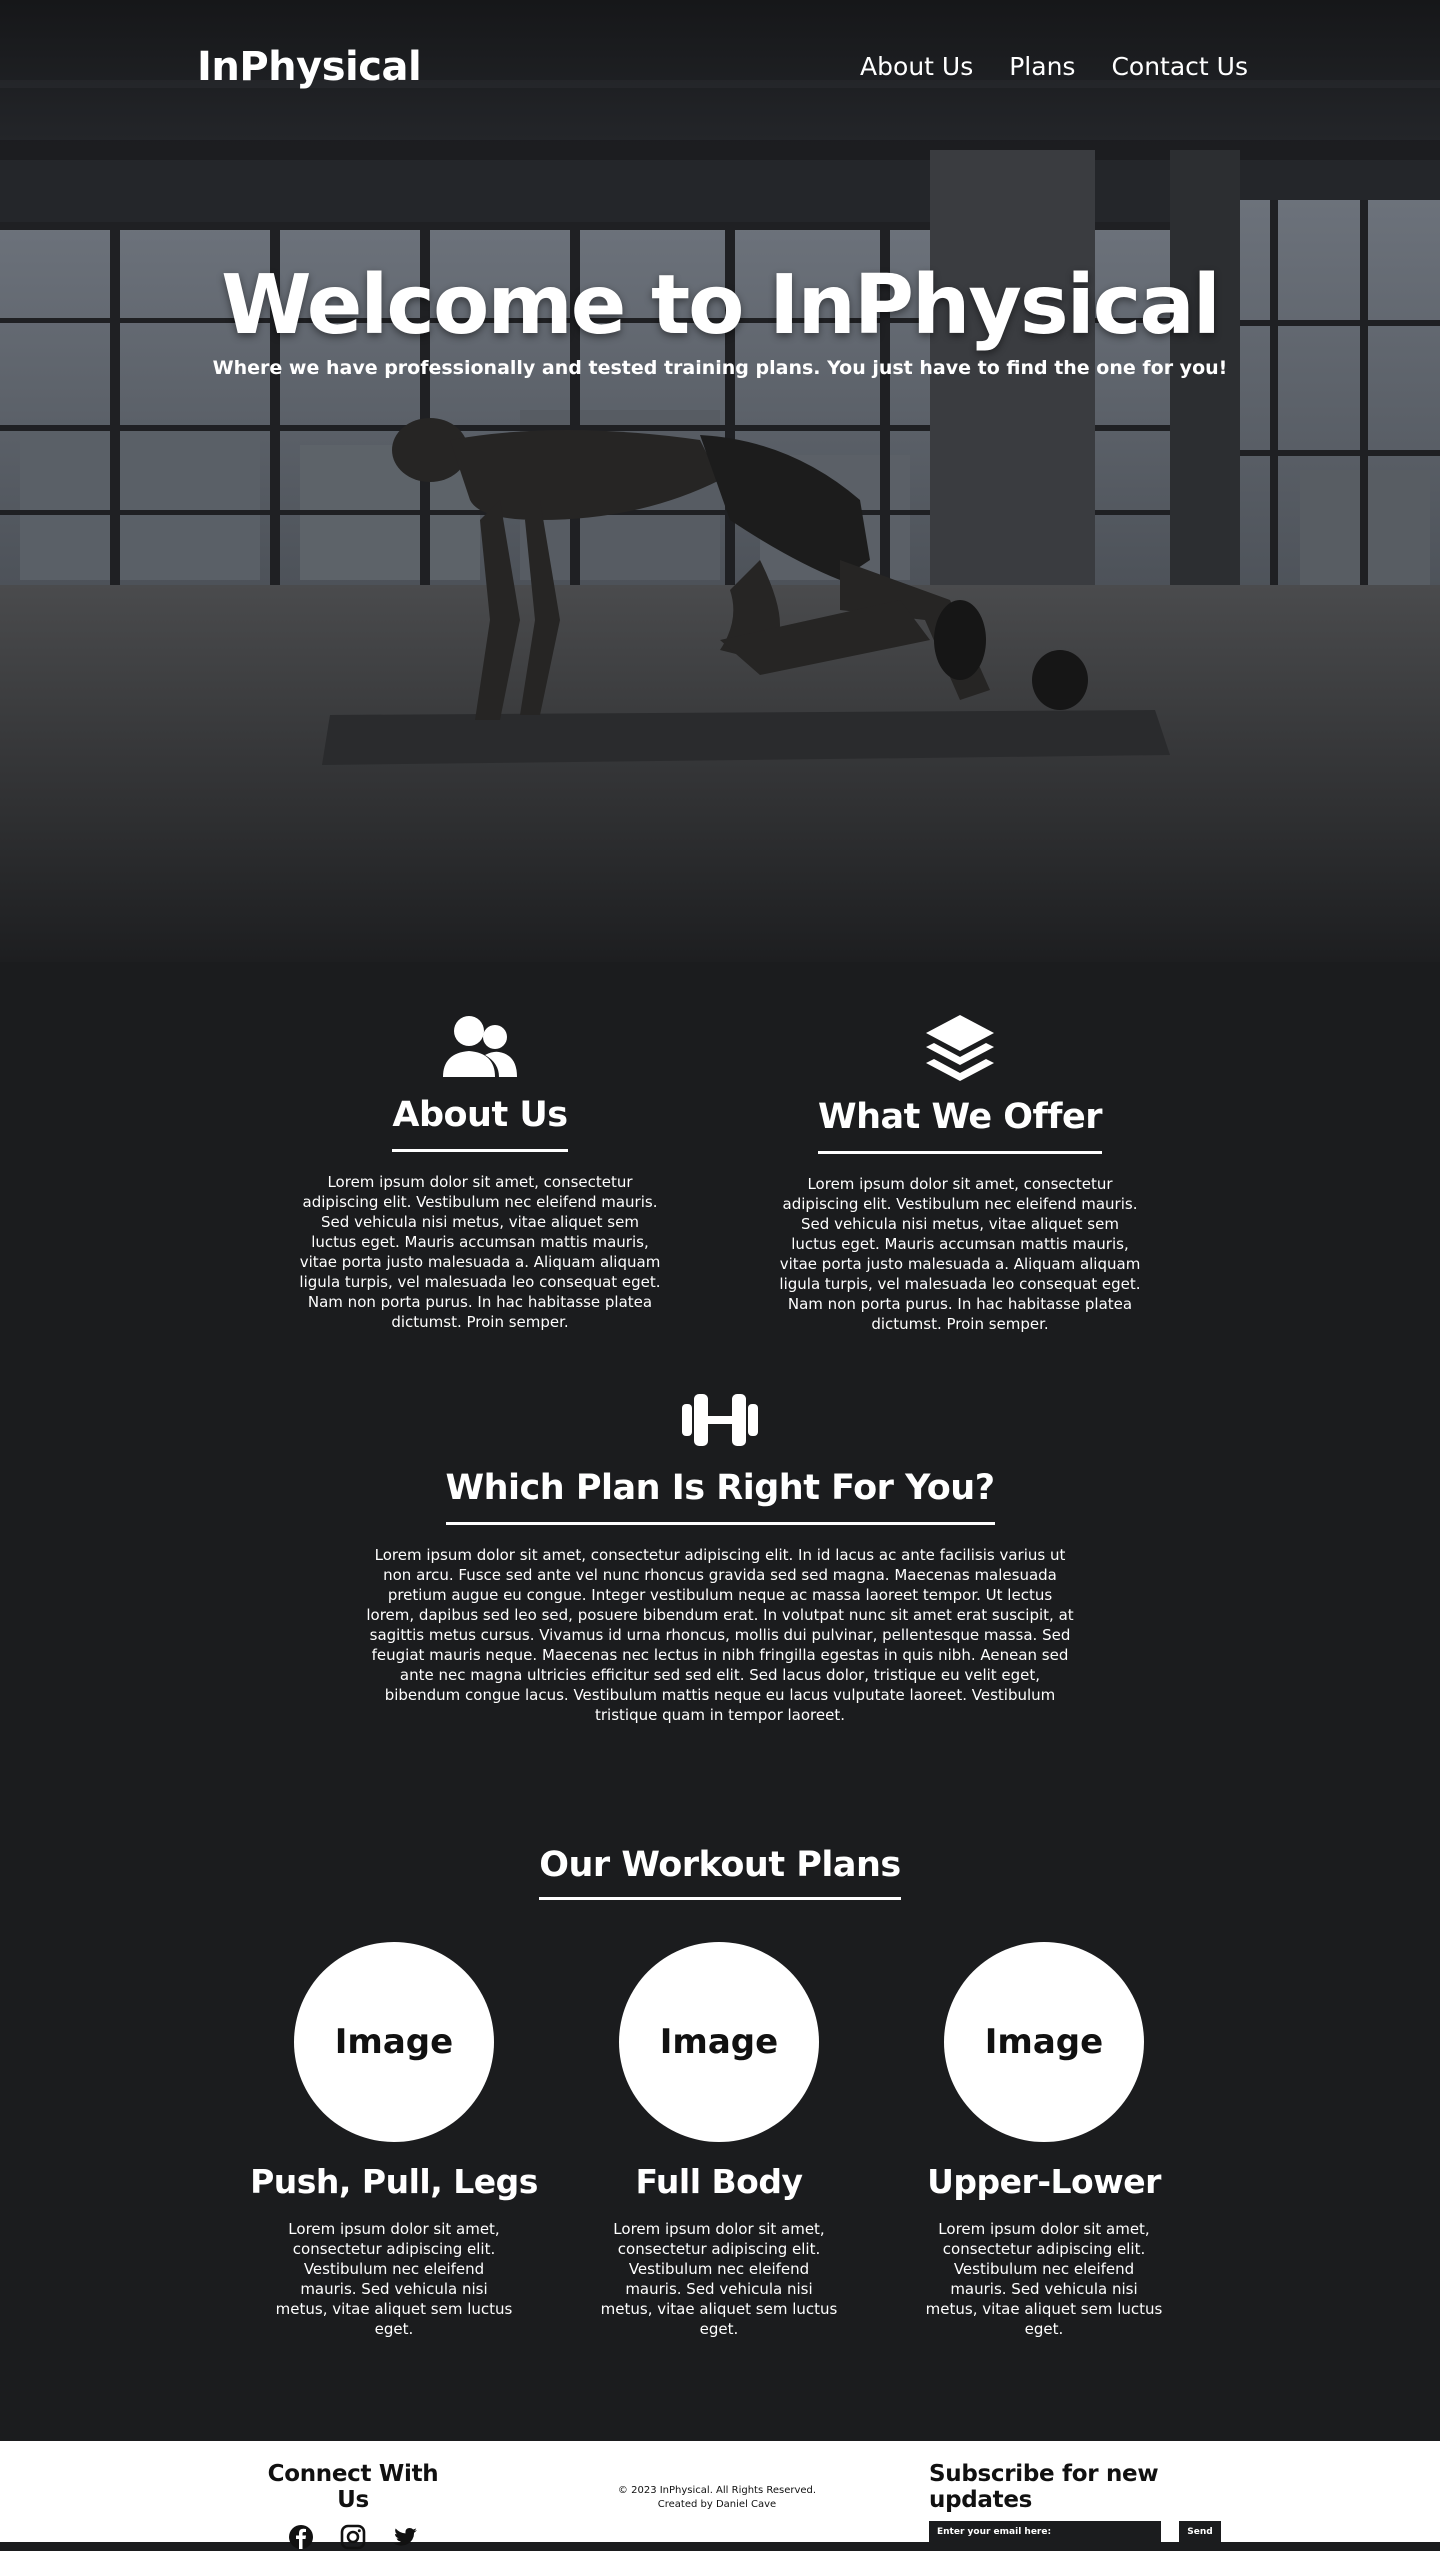 This screenshot has width=1440, height=2551. I want to click on twitter-icon, so click(405, 2537).